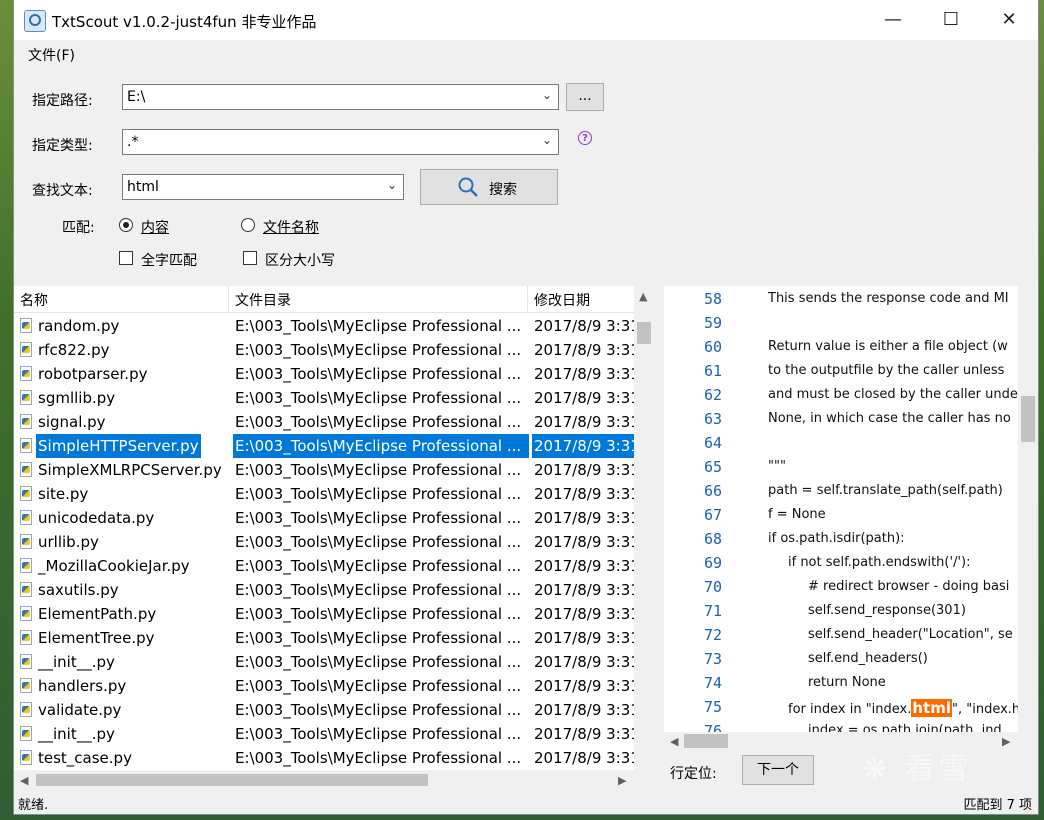  I want to click on help-icon: ?, so click(585, 138).